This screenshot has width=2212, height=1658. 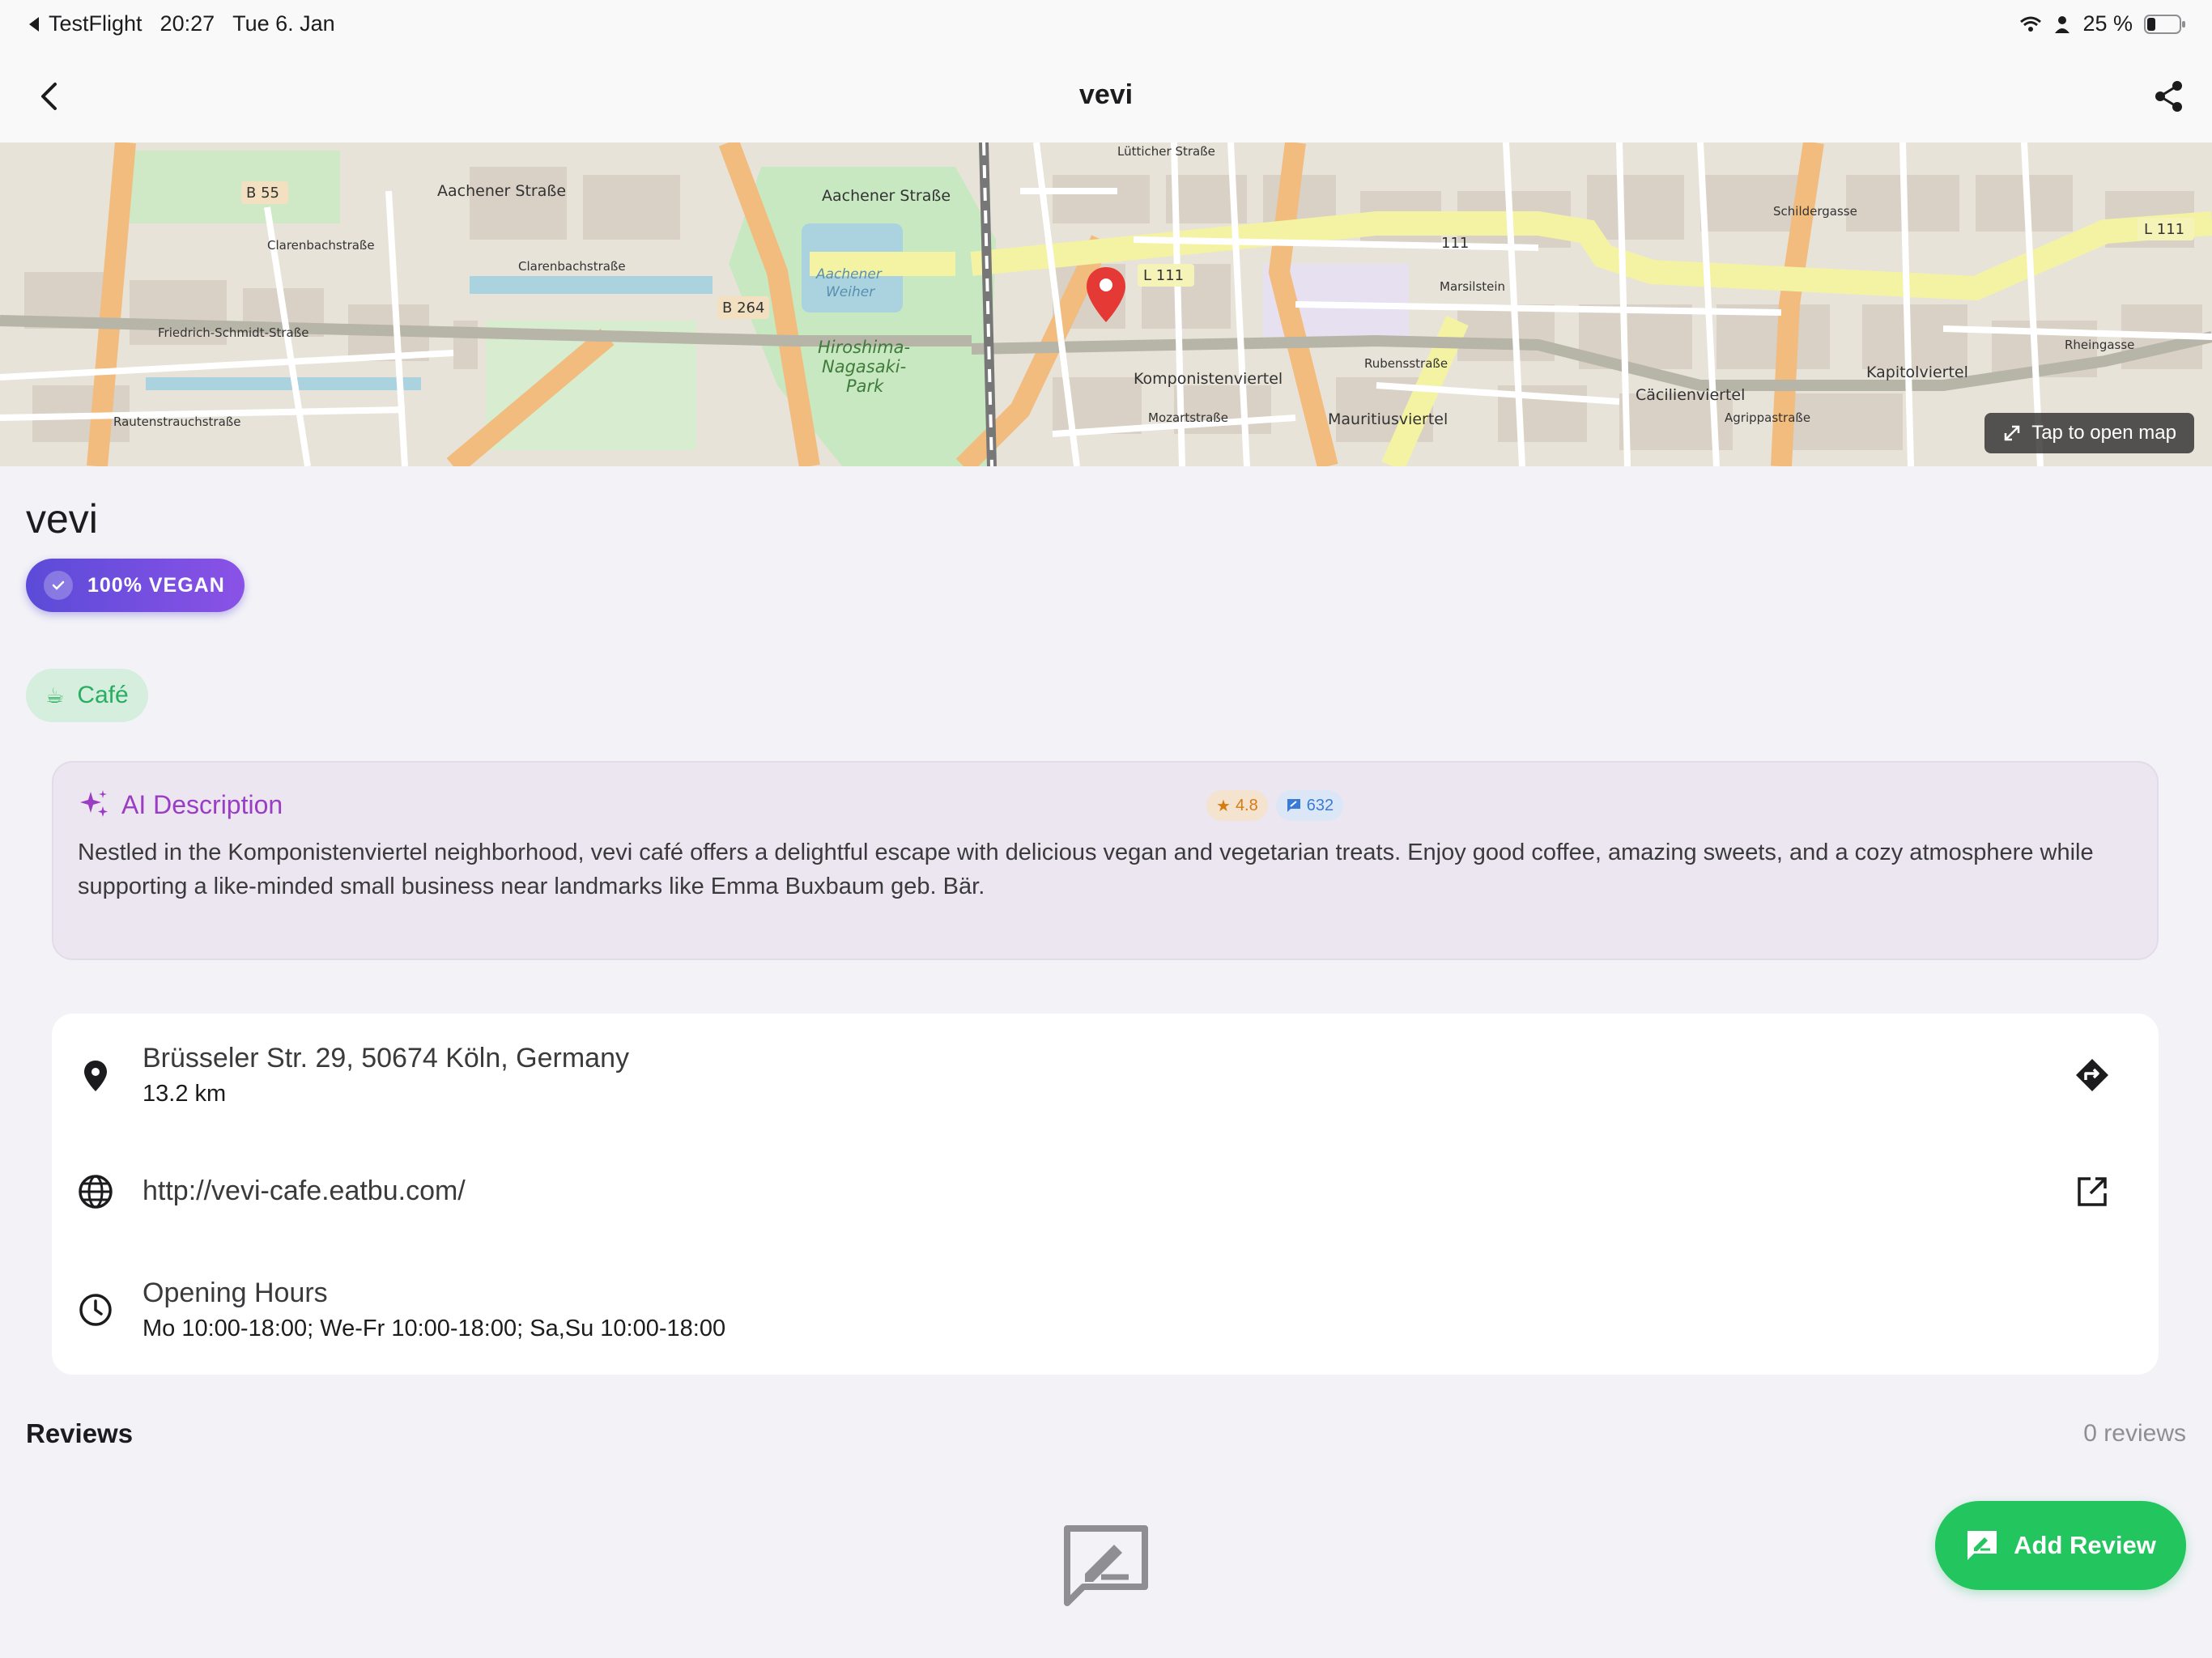 I want to click on map-label: Rautenstrauchstraße, so click(x=177, y=421).